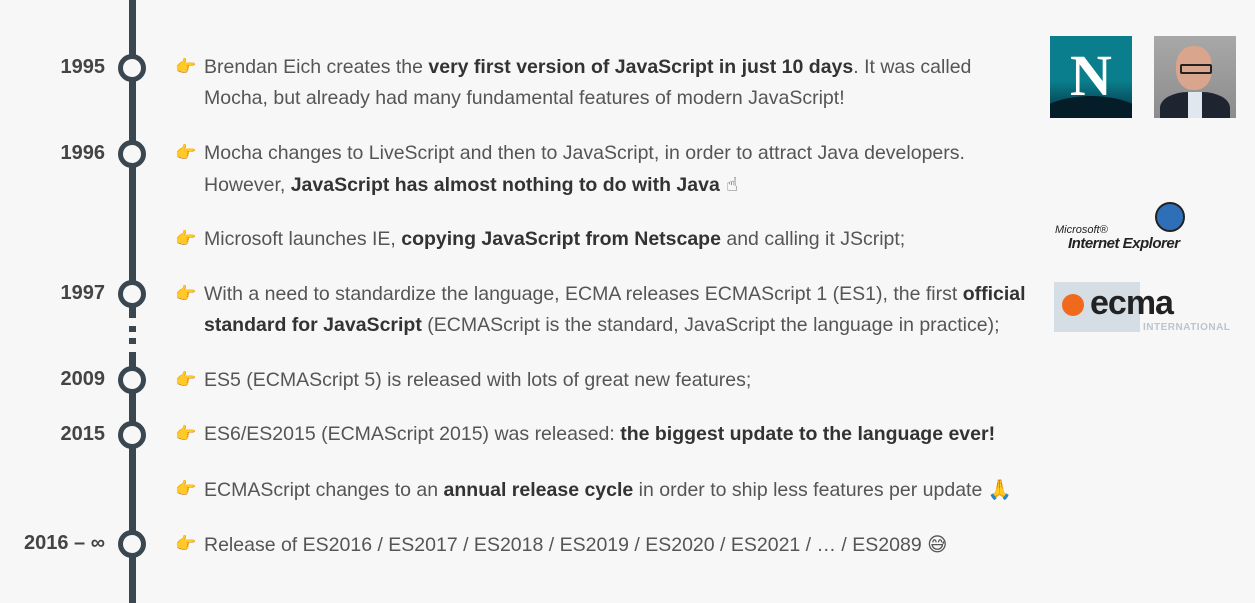 The height and width of the screenshot is (603, 1255). What do you see at coordinates (937, 544) in the screenshot?
I see `sweat-smile-emoji: 😅` at bounding box center [937, 544].